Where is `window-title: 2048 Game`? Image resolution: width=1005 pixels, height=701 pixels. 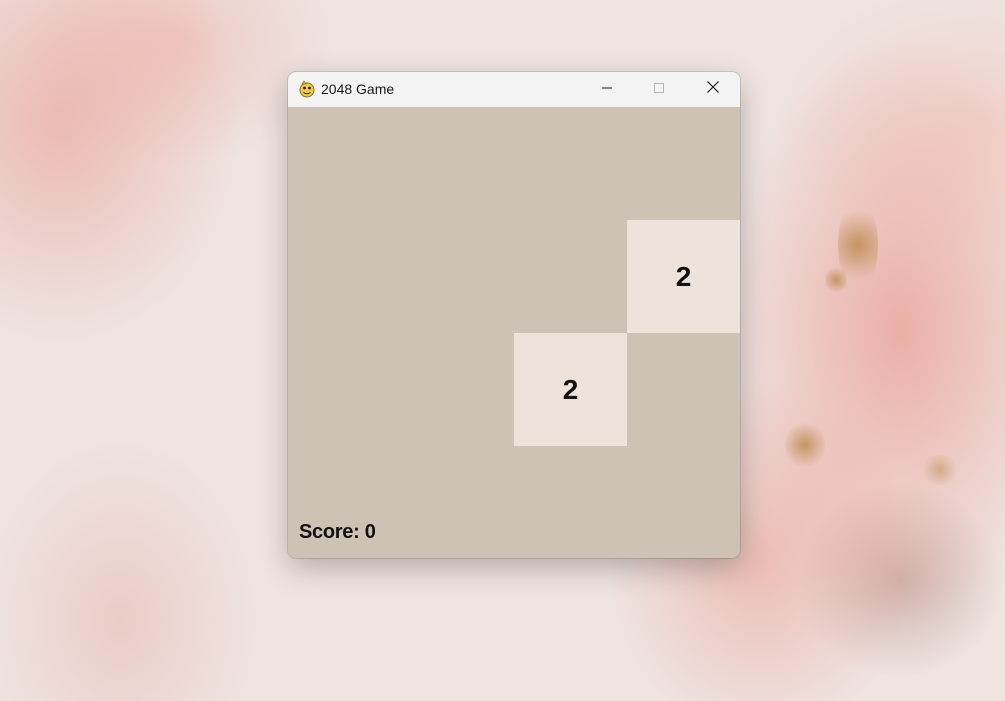
window-title: 2048 Game is located at coordinates (358, 89).